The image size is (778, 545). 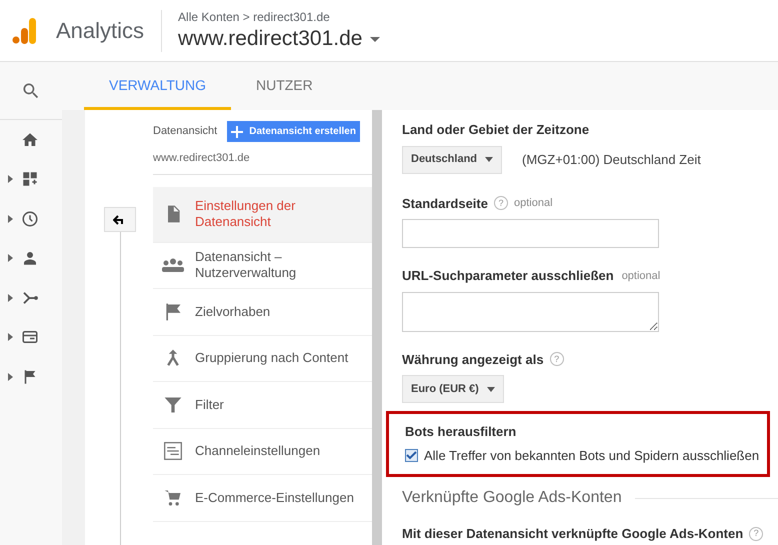 What do you see at coordinates (573, 534) in the screenshot?
I see `field-label: Mit dieser Datenansicht verknüpfte Google Ads-Konten` at bounding box center [573, 534].